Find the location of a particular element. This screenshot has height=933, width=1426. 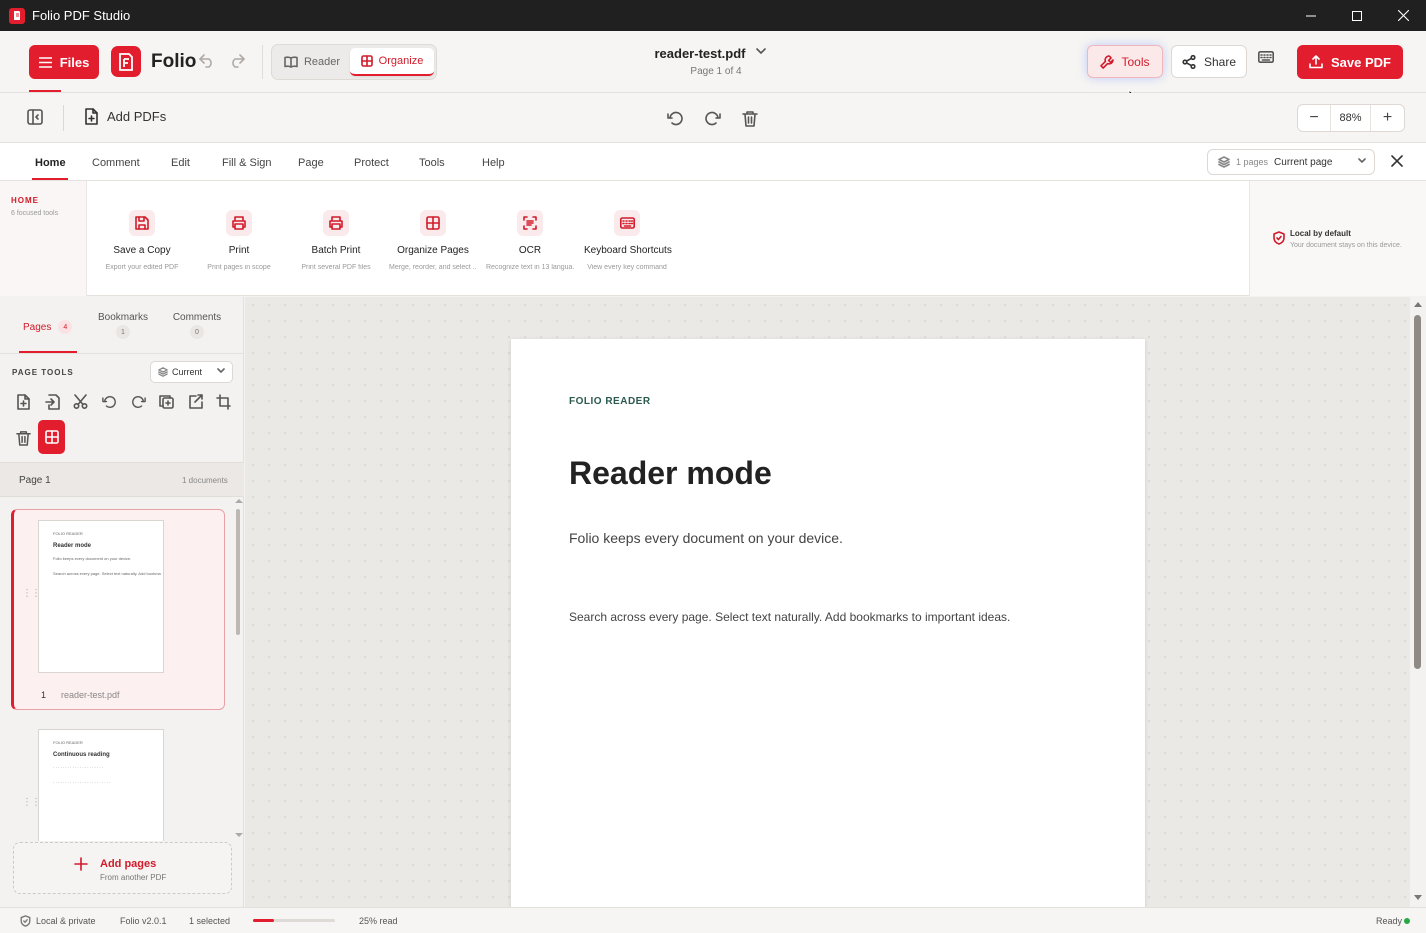

app-version: Folio v2.0.1 is located at coordinates (143, 921).